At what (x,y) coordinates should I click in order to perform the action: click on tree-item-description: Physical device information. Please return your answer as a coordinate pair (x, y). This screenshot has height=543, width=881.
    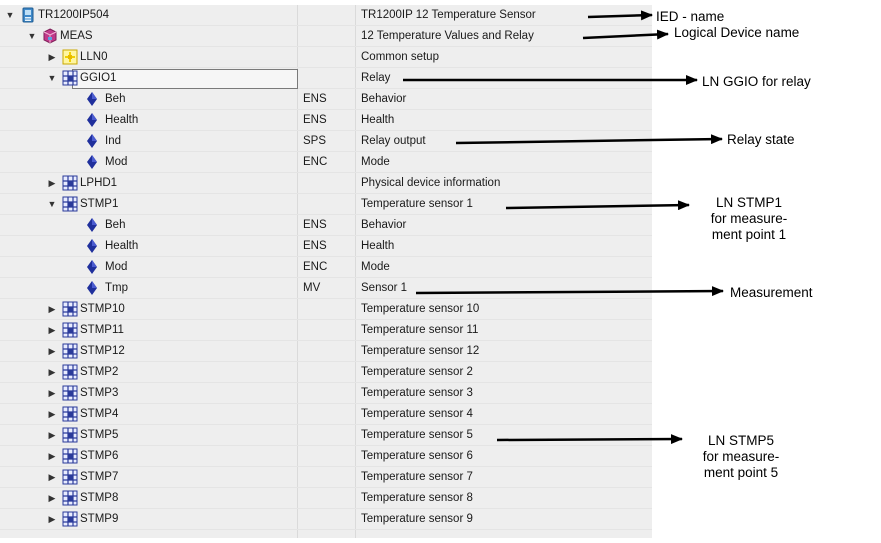
    Looking at the image, I should click on (431, 183).